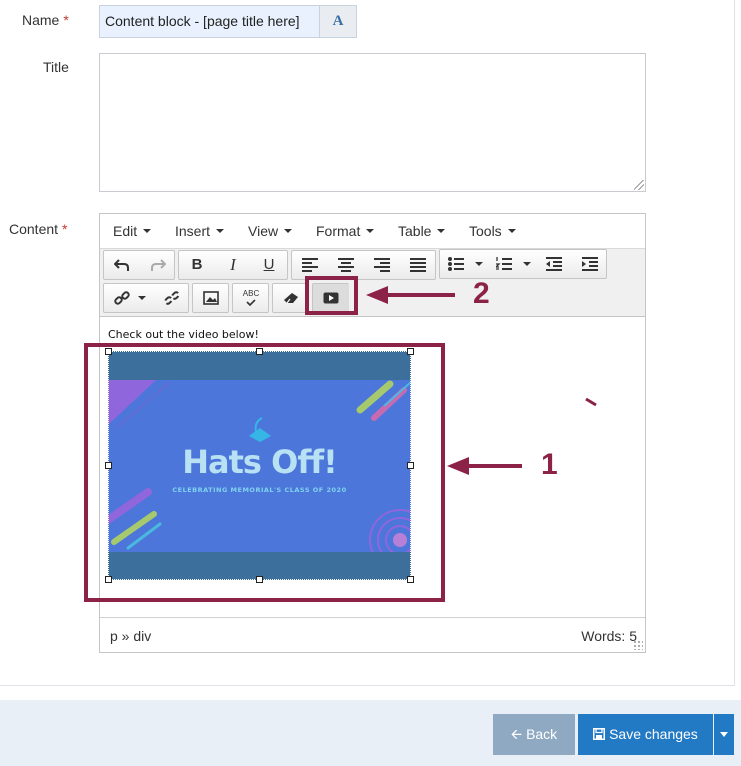 The height and width of the screenshot is (766, 741). I want to click on align-left-button, so click(310, 265).